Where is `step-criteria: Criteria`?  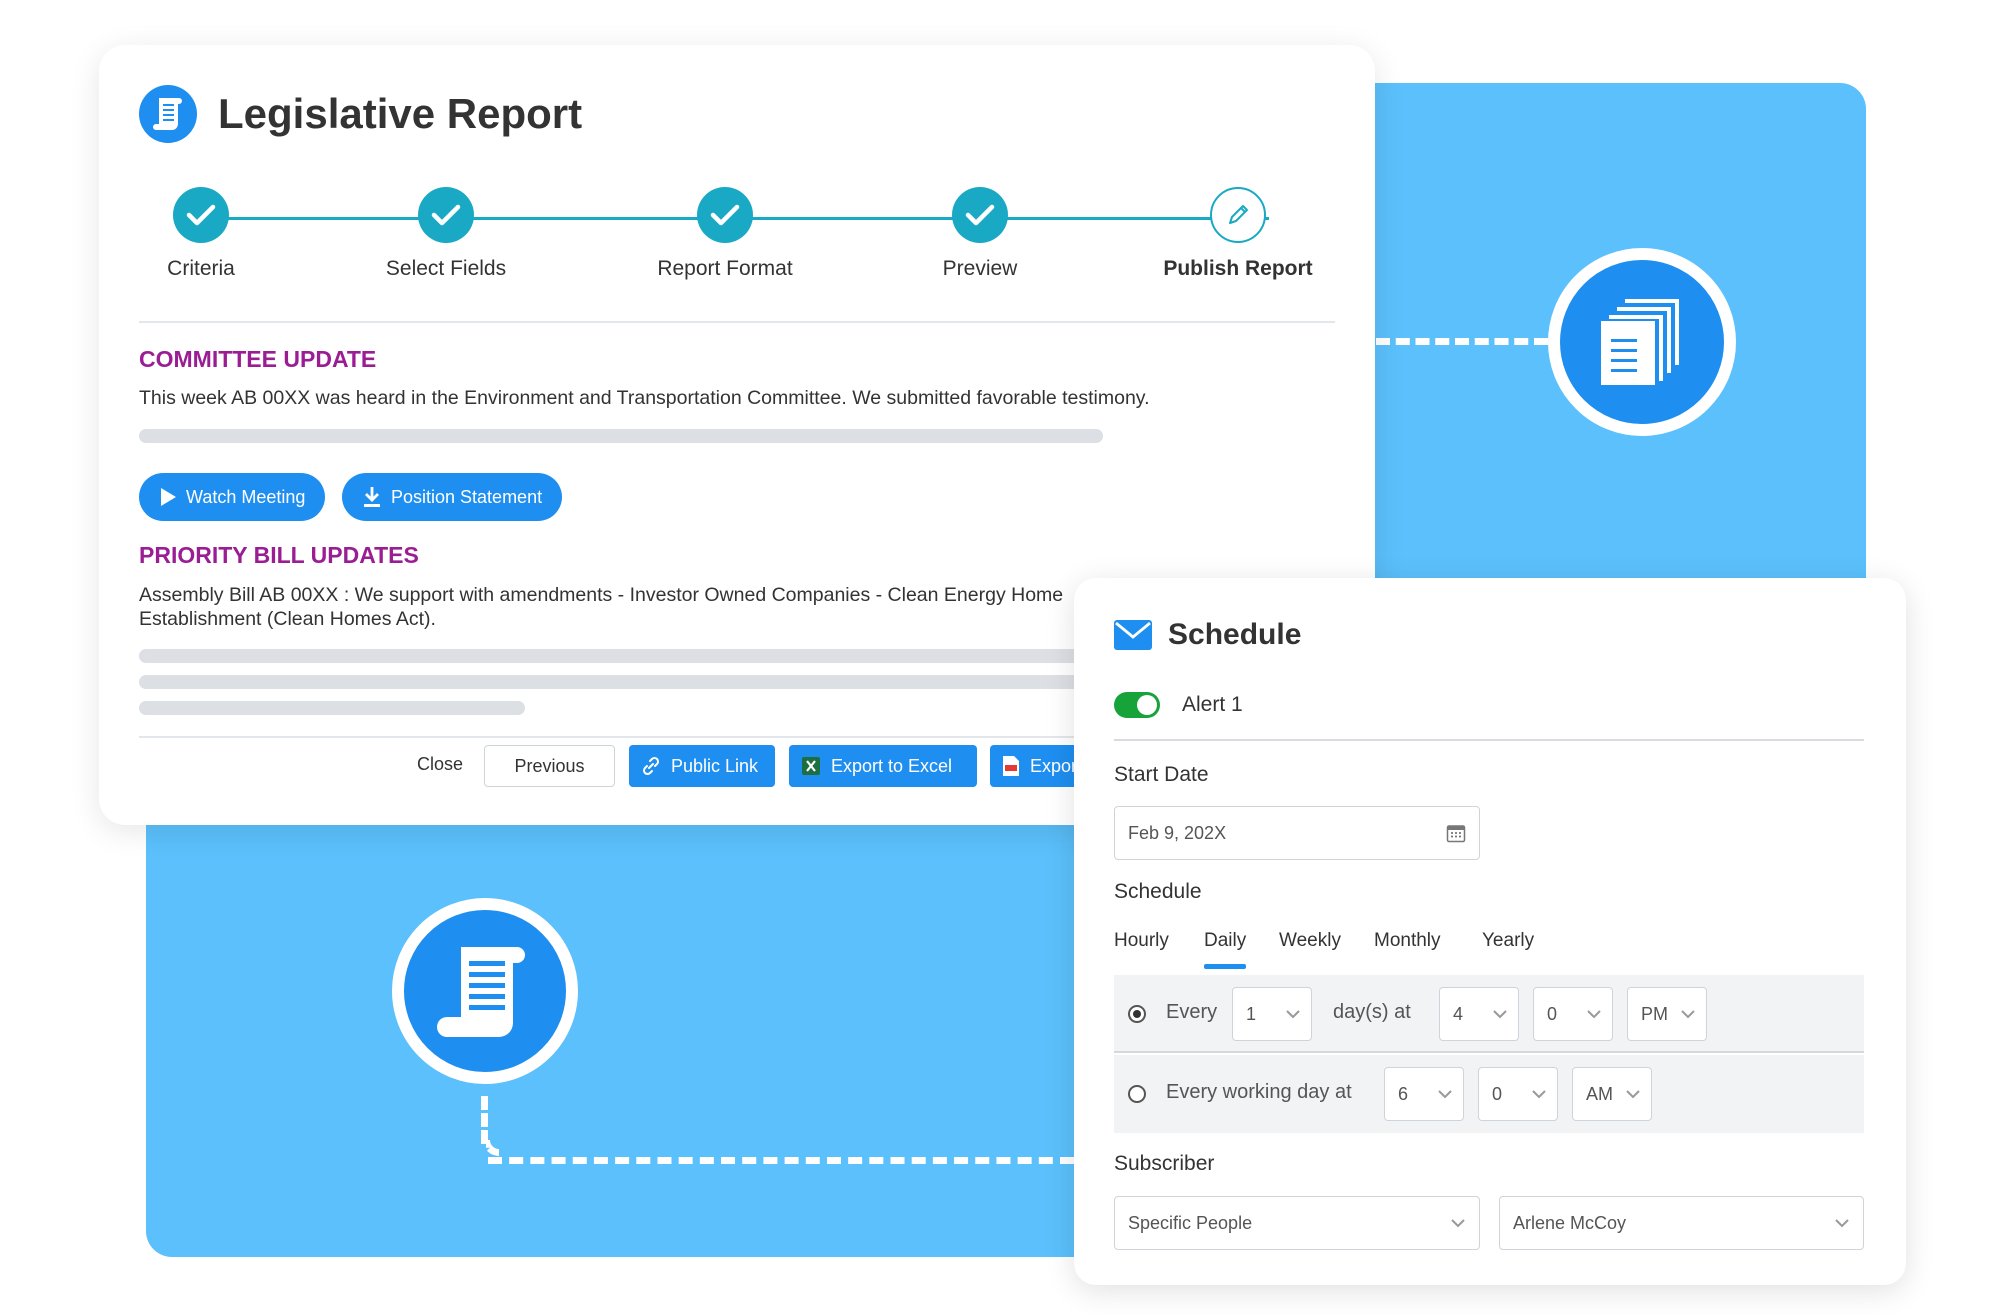
step-criteria: Criteria is located at coordinates (201, 234).